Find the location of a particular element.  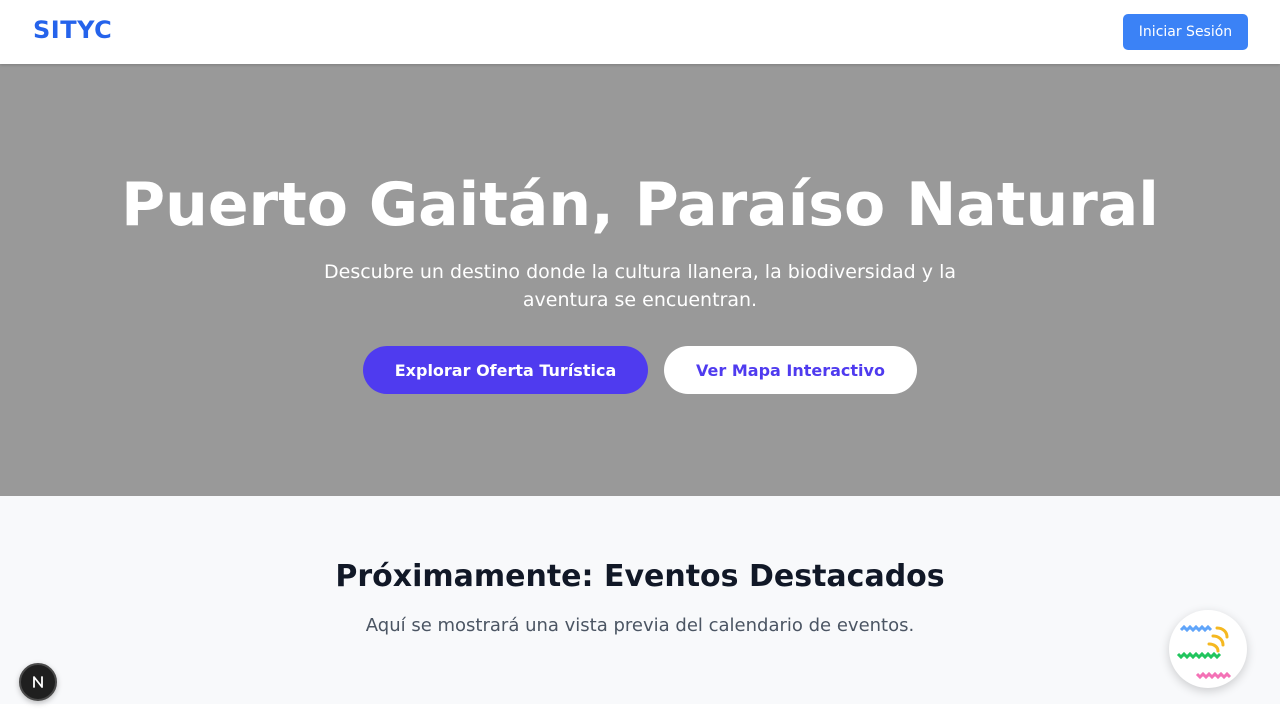

events-title: Próximamente: Eventos Destacados is located at coordinates (640, 576).